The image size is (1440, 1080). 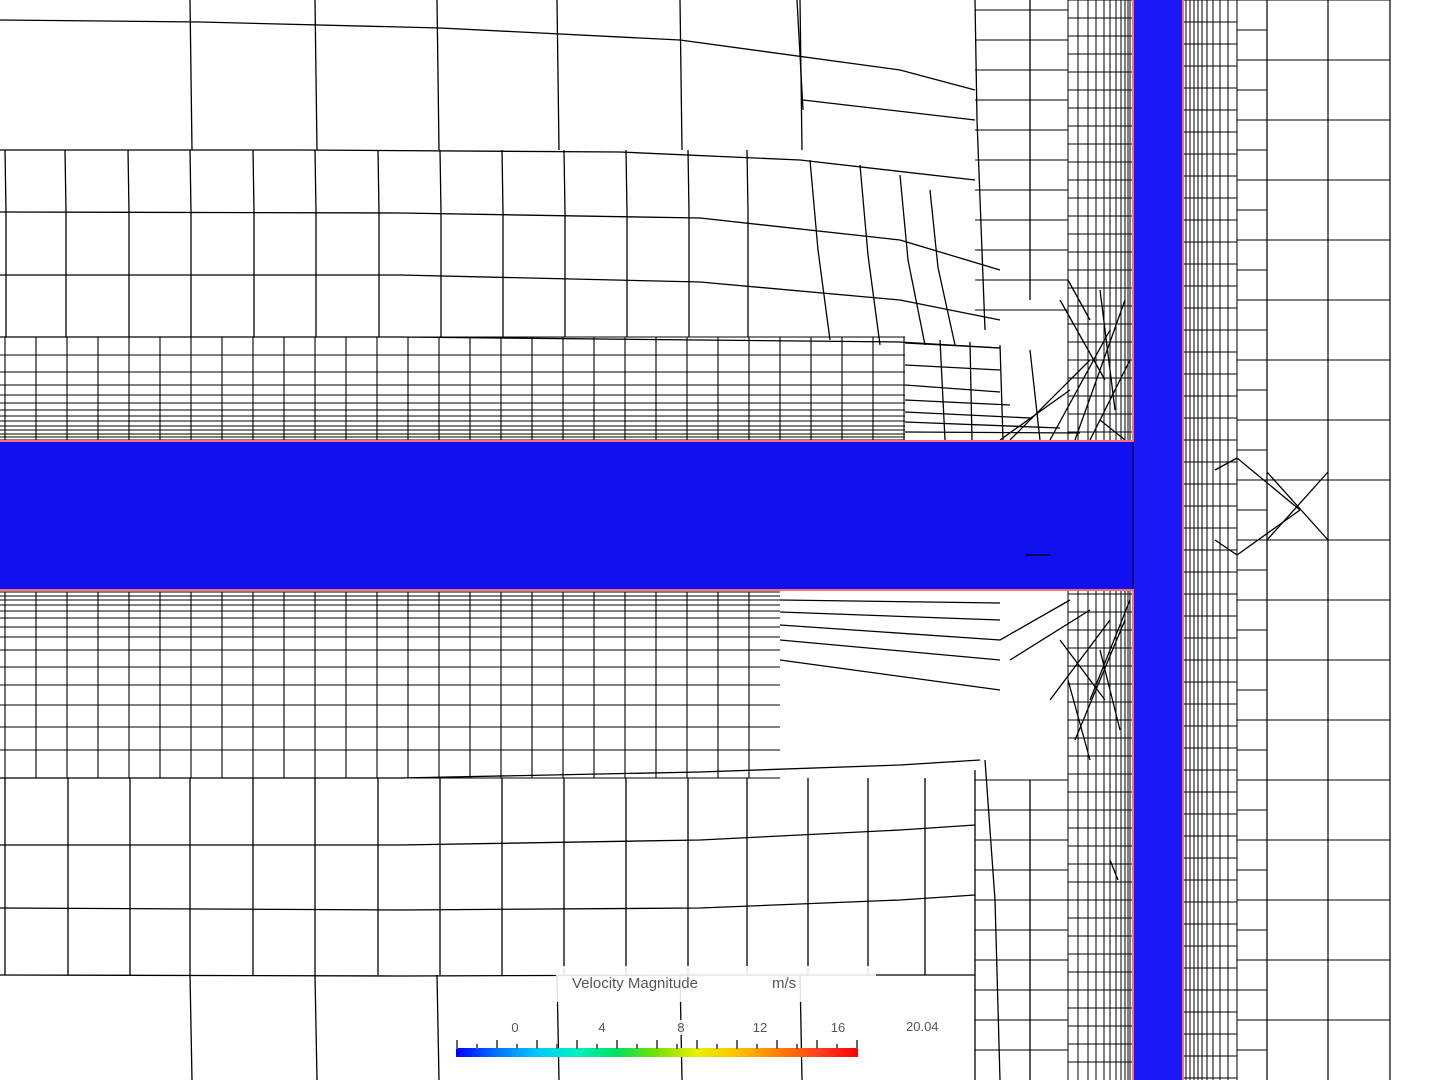 What do you see at coordinates (784, 983) in the screenshot?
I see `legend-unit: m/s` at bounding box center [784, 983].